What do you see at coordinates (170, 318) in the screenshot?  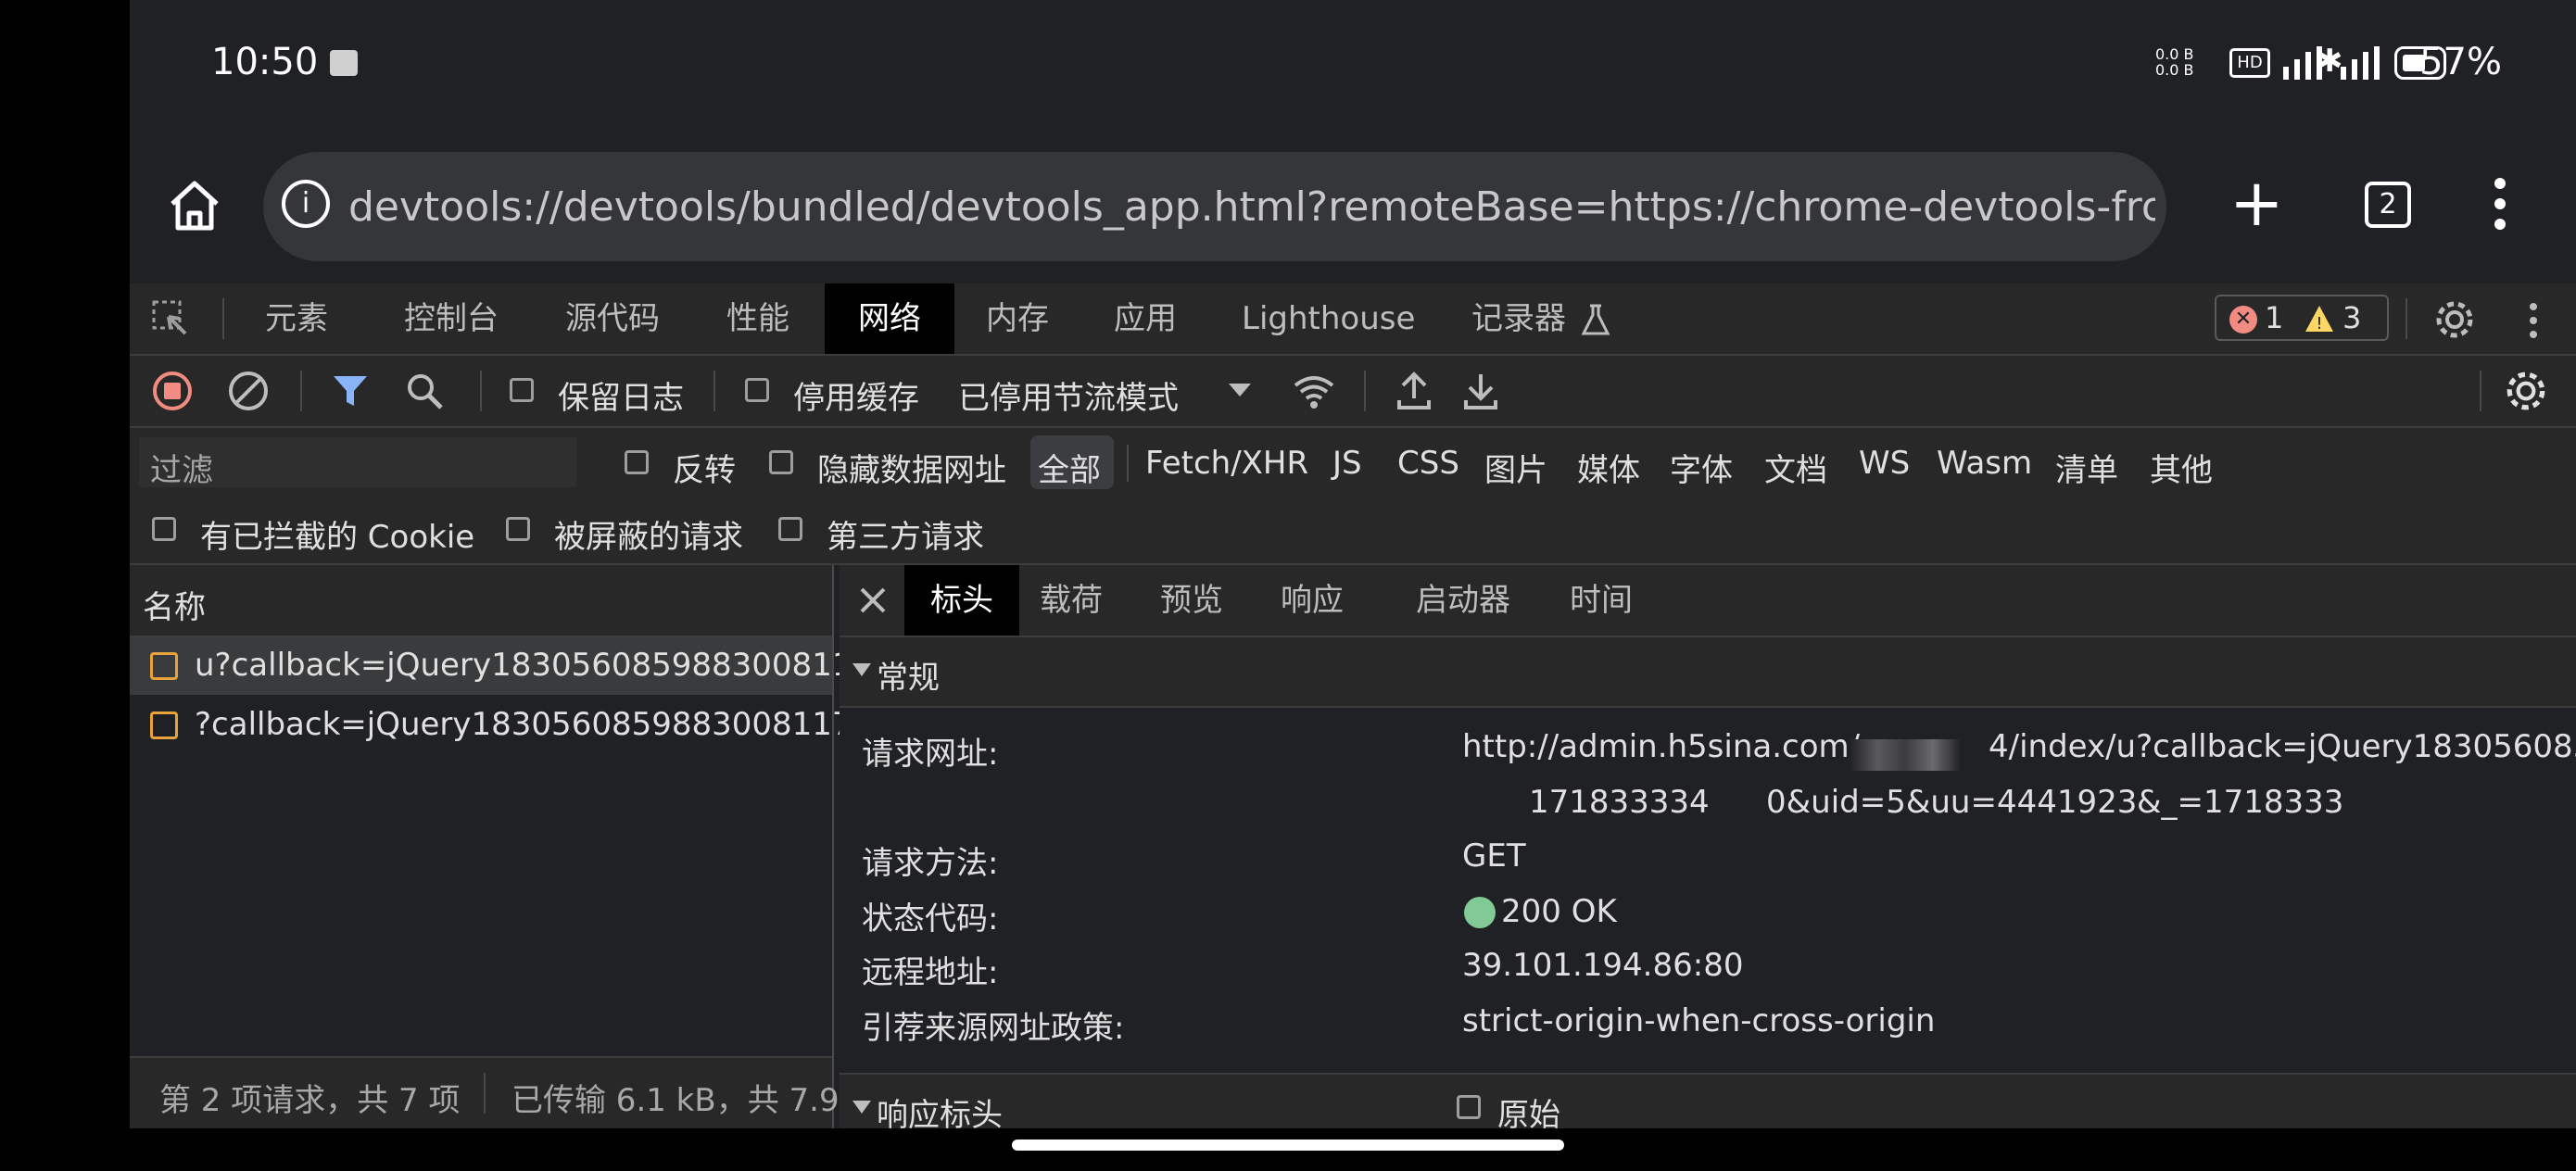 I see `inspect-element-icon` at bounding box center [170, 318].